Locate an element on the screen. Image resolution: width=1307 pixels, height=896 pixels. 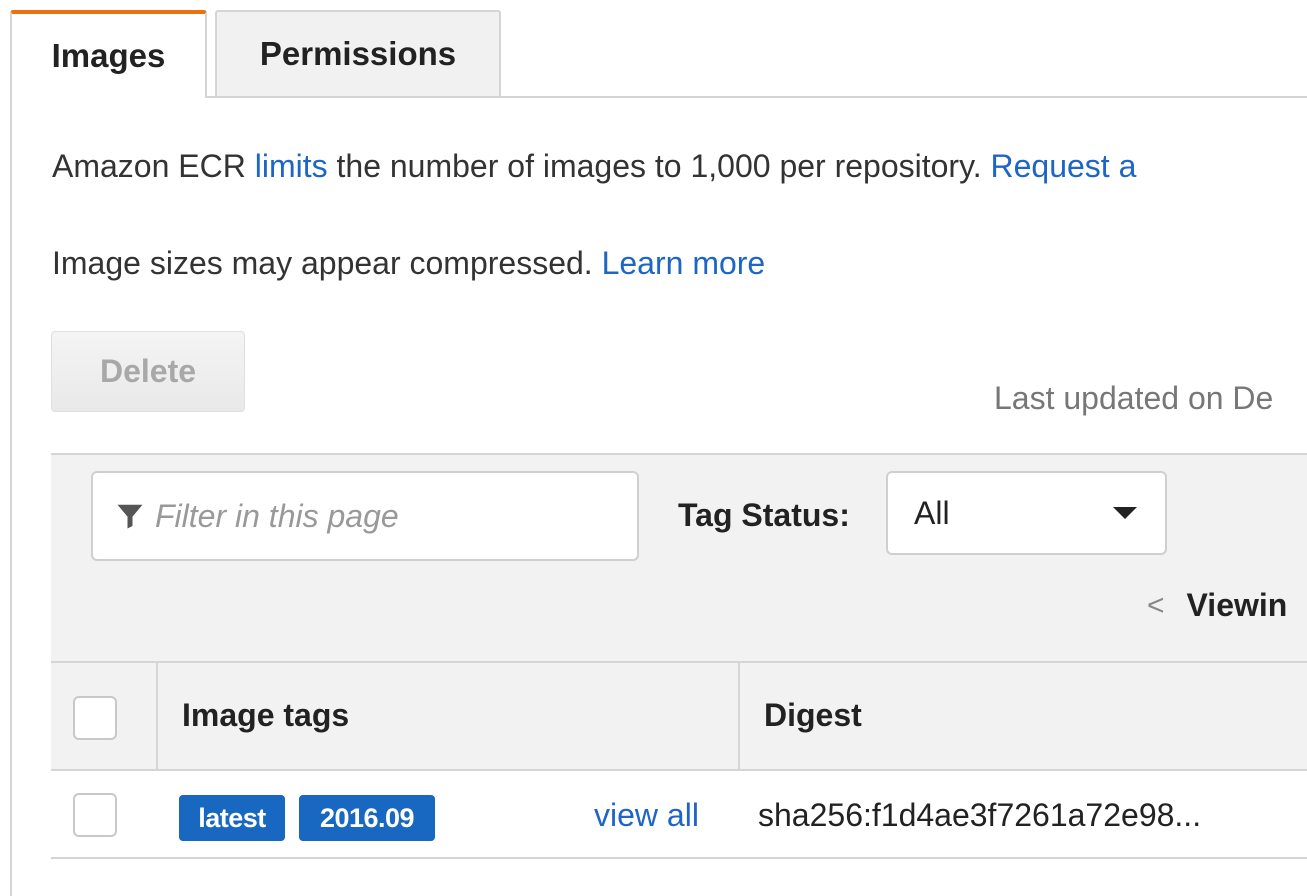
delete-button-label: Delete is located at coordinates (148, 371).